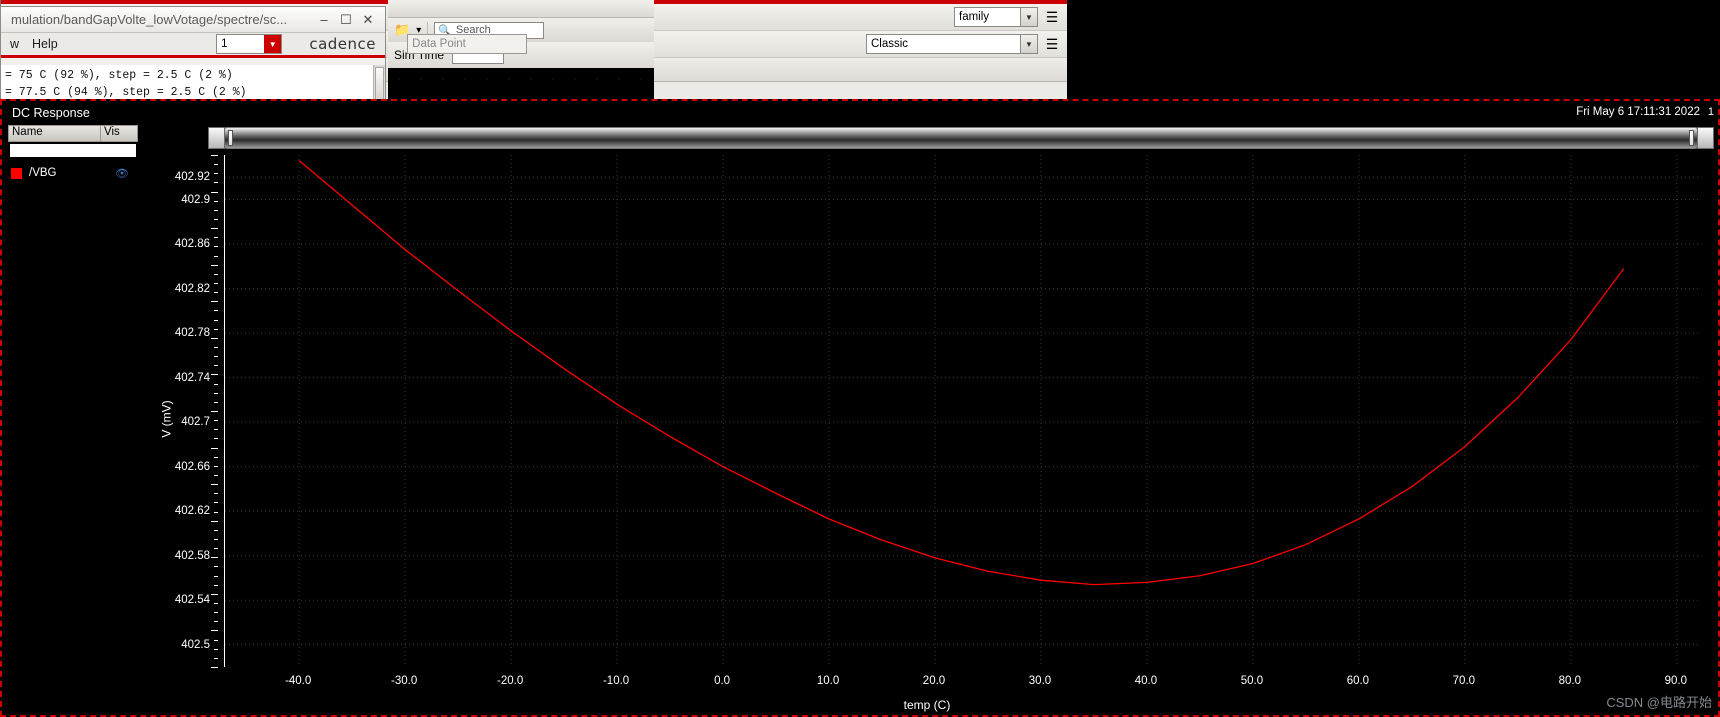 This screenshot has width=1720, height=717. Describe the element at coordinates (952, 44) in the screenshot. I see `style-select: Classic ▼` at that location.